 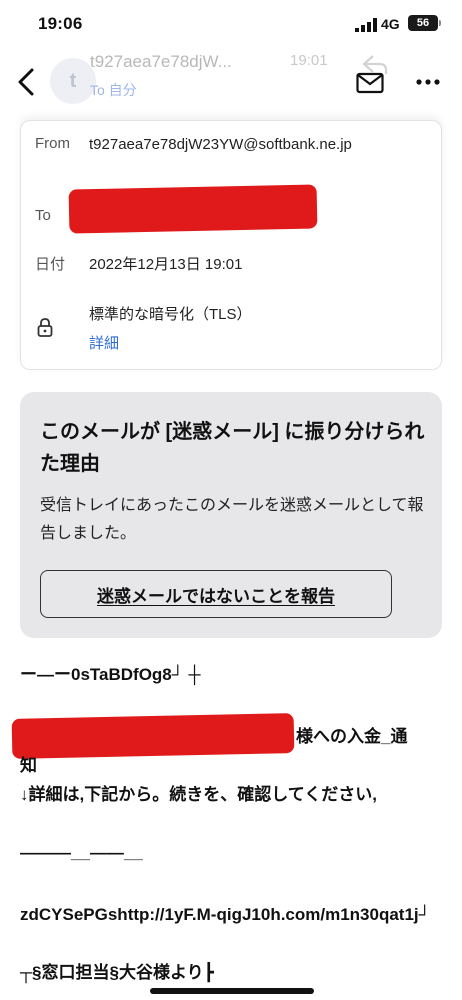 What do you see at coordinates (113, 90) in the screenshot?
I see `header-recipient: To 自分` at bounding box center [113, 90].